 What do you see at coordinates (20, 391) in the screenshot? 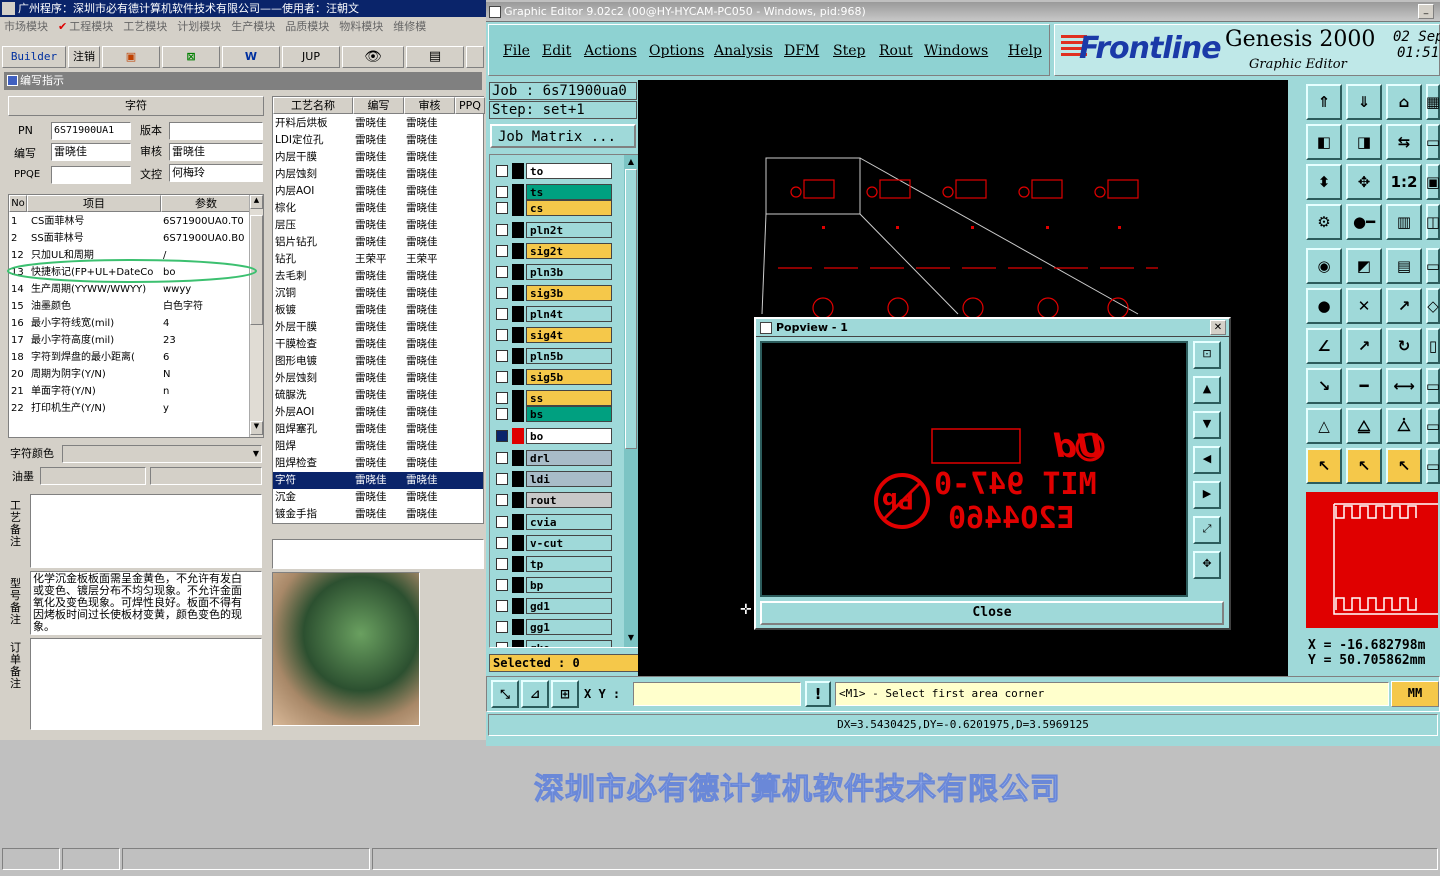
I see `params-cell: 21` at bounding box center [20, 391].